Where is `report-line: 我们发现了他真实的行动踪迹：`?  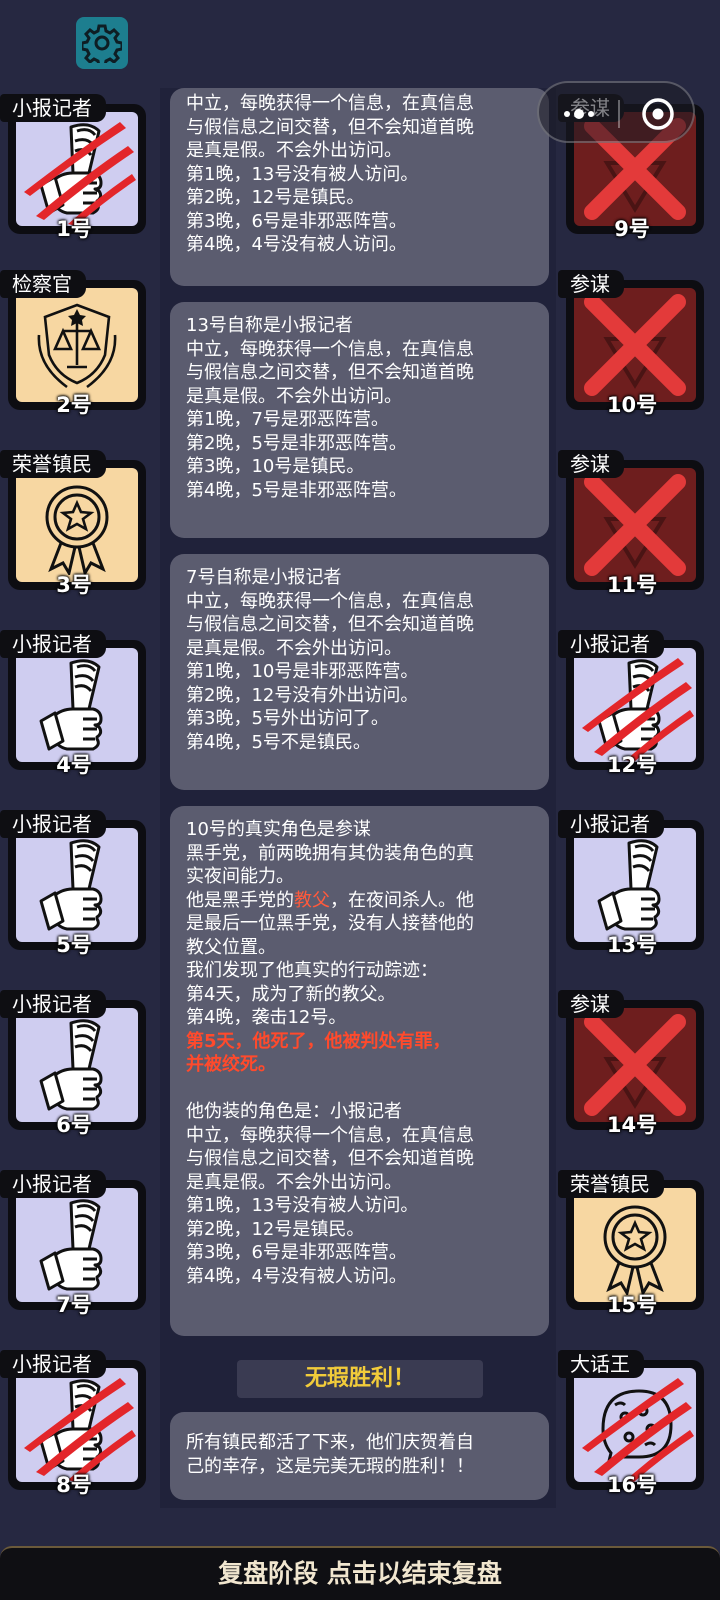
report-line: 我们发现了他真实的行动踪迹： is located at coordinates (312, 970).